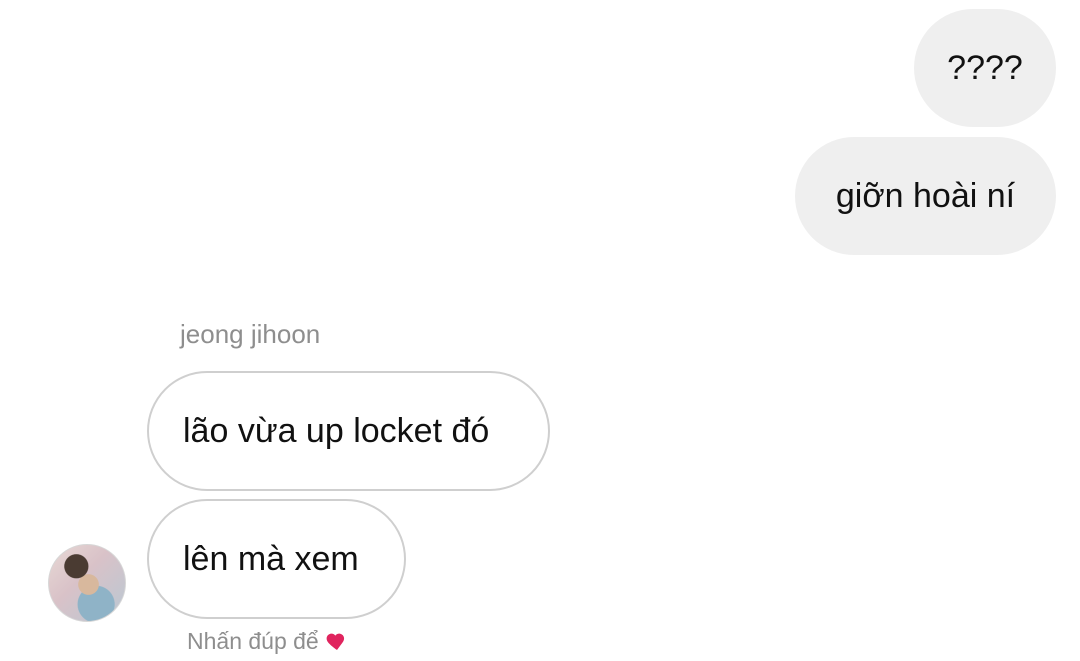 This screenshot has width=1080, height=661. I want to click on double-tap-hint: Nhấn đúp để, so click(268, 641).